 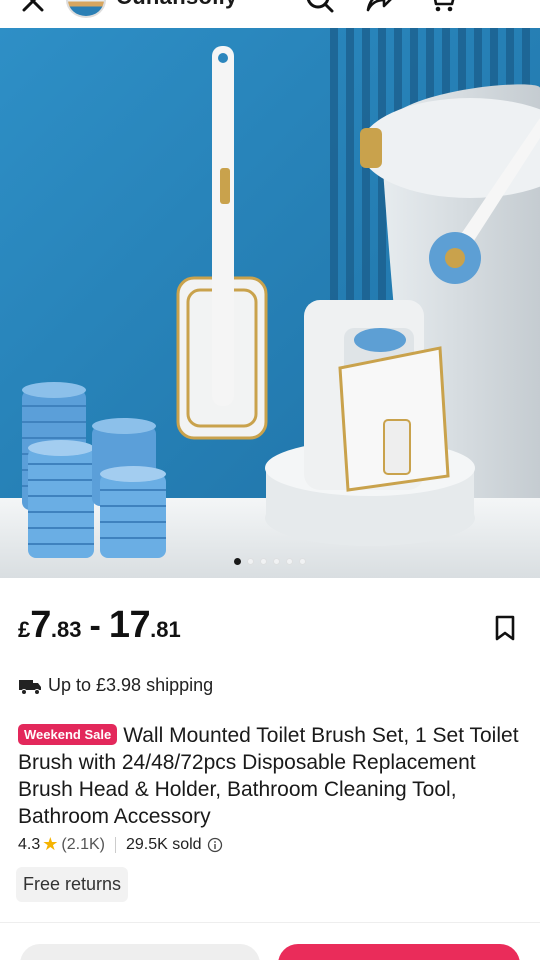 I want to click on store-avatar, so click(x=86, y=9).